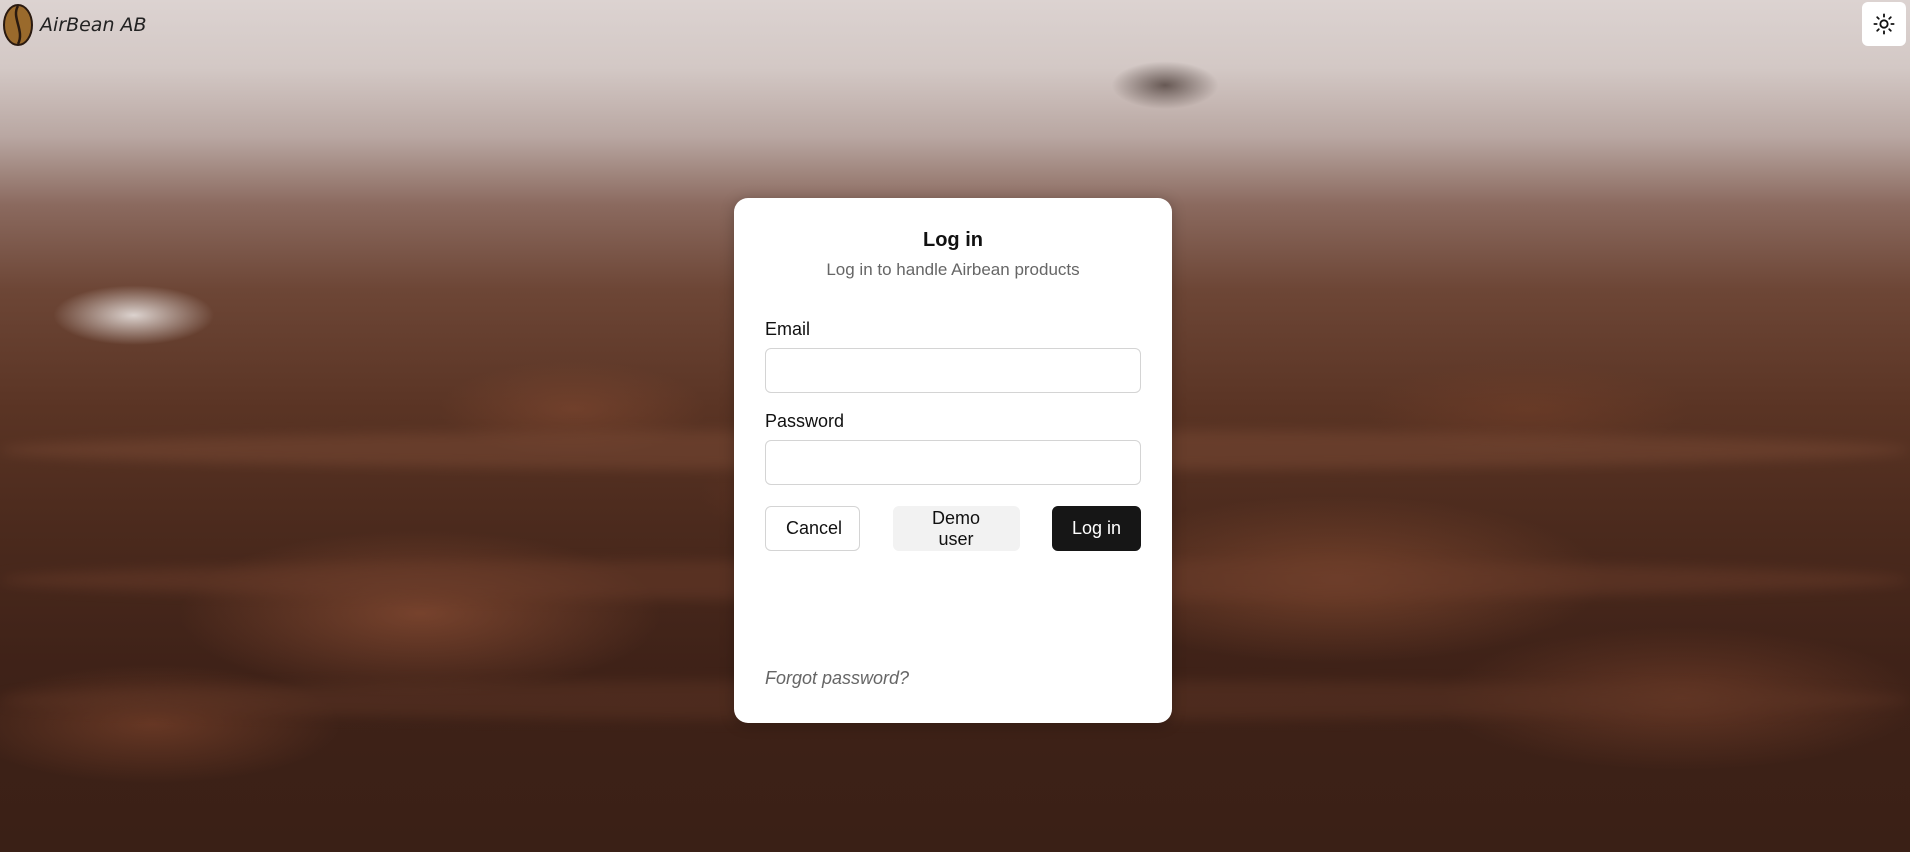  I want to click on dialog-actions: Cancel Demo user Log in, so click(953, 528).